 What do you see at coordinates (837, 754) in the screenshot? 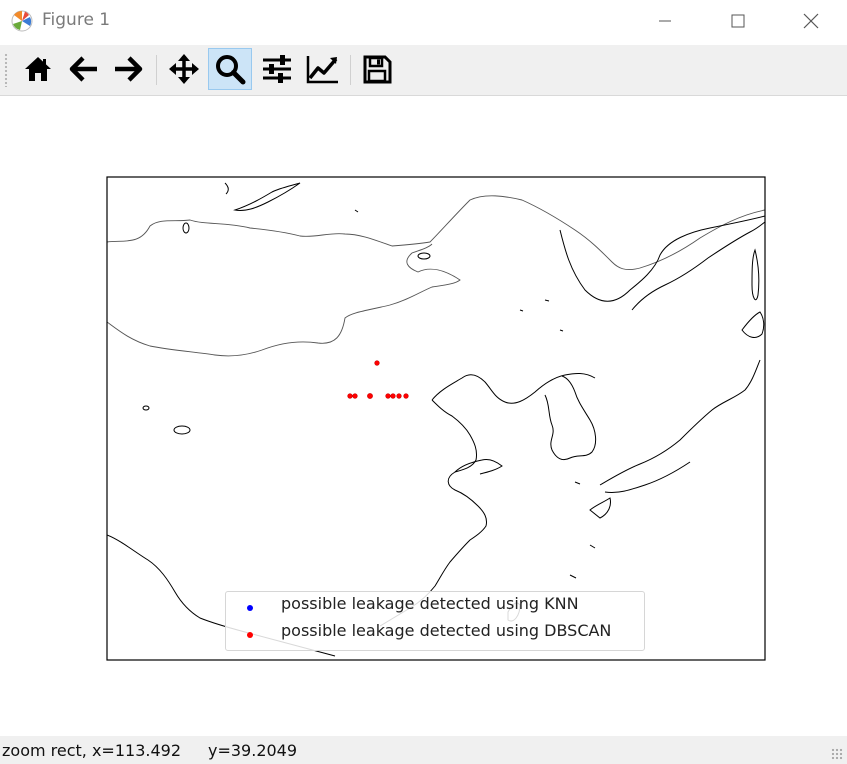
I see `resize-grip-icon` at bounding box center [837, 754].